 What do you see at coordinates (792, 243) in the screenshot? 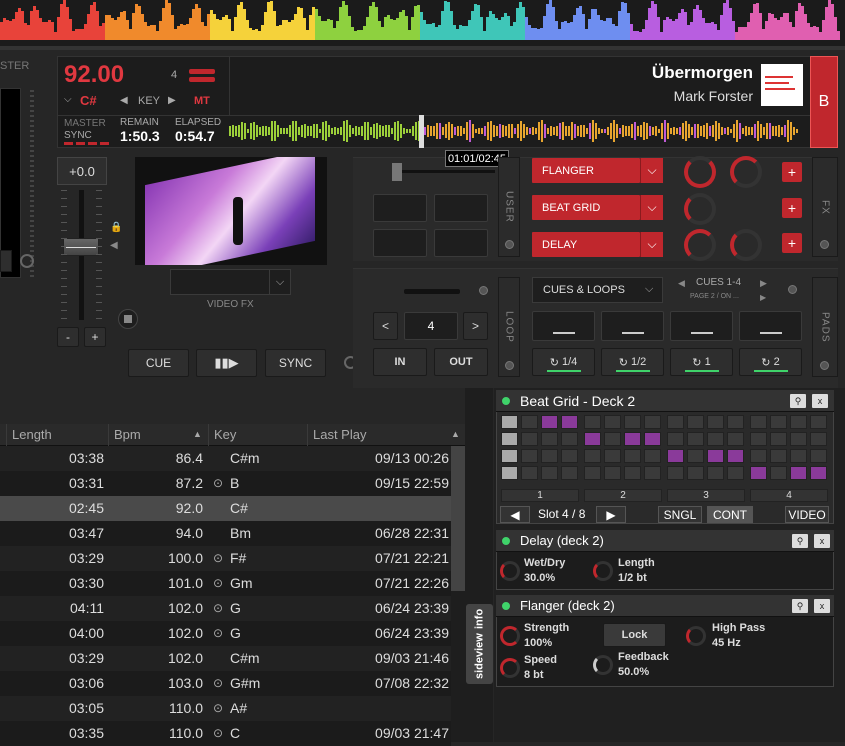
I see `fx-slot-3-plus-button: +` at bounding box center [792, 243].